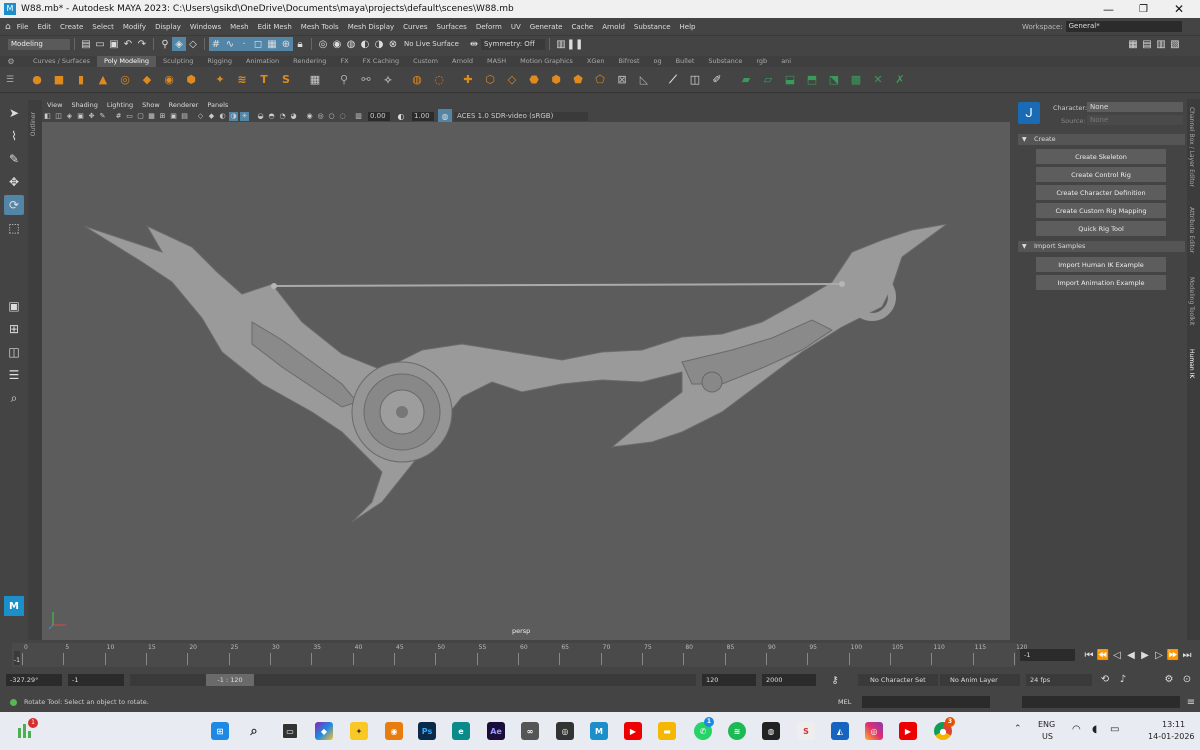  What do you see at coordinates (91, 116) in the screenshot?
I see `2d-pan-zoom-icon: ✥` at bounding box center [91, 116].